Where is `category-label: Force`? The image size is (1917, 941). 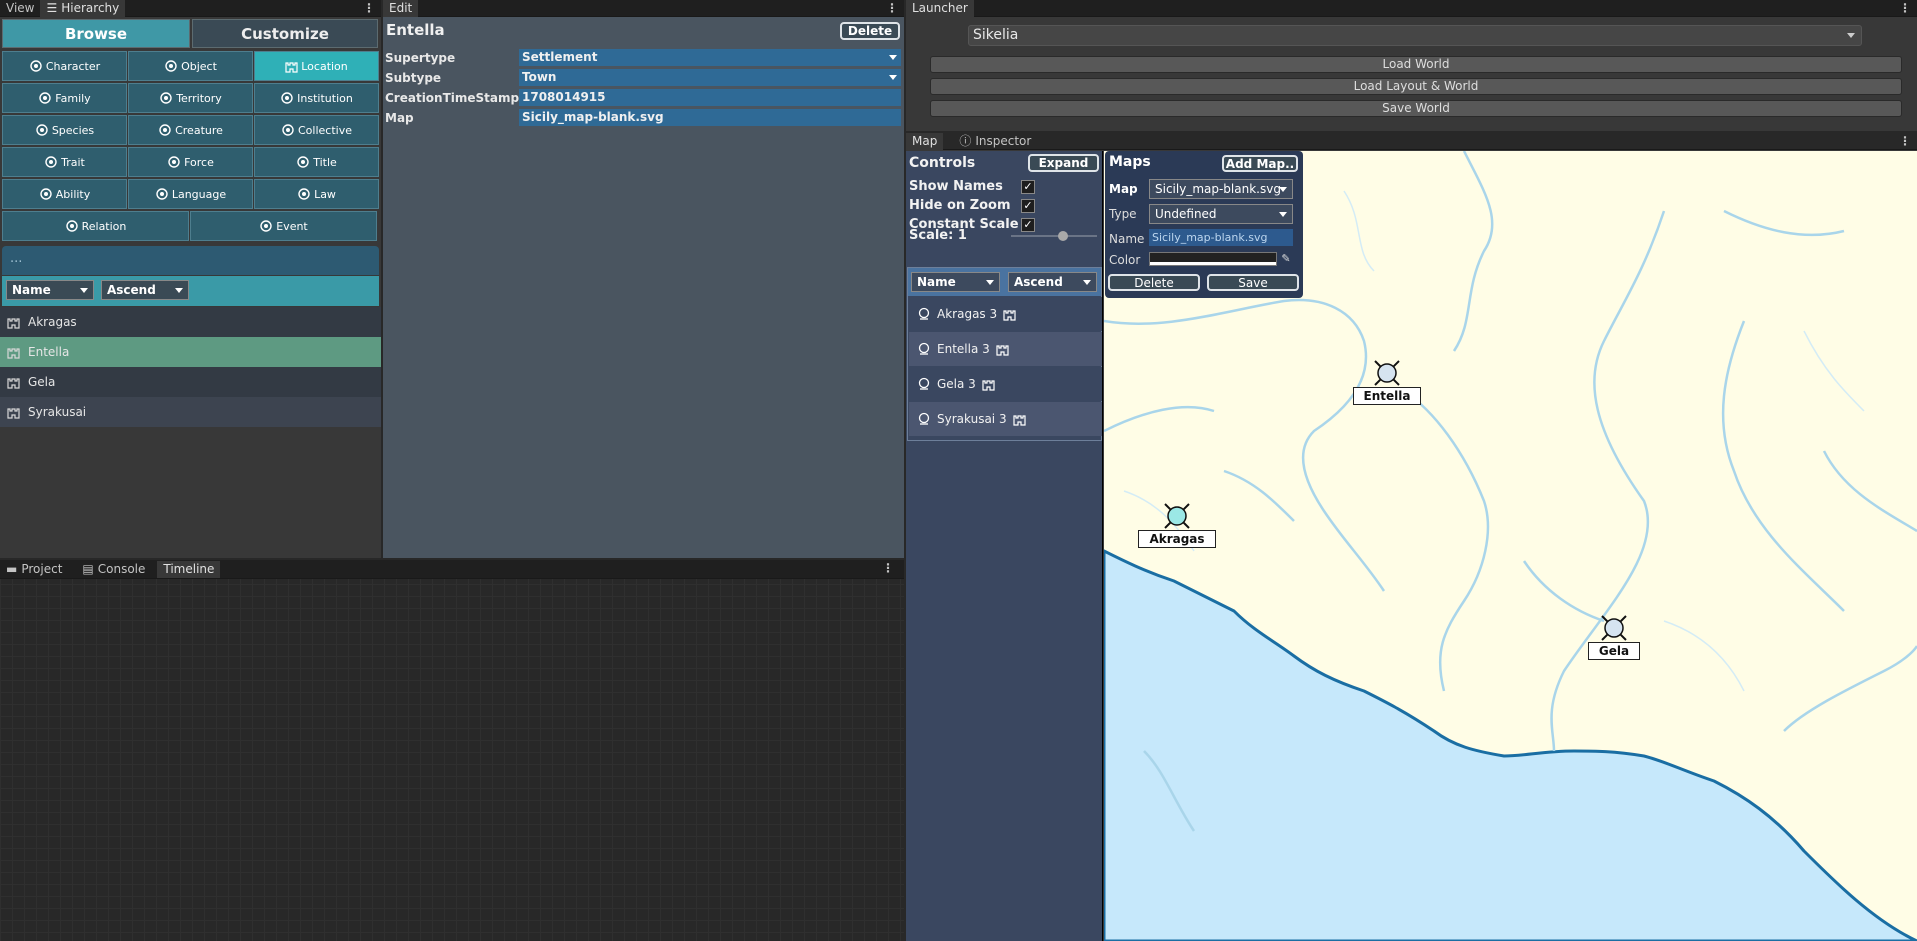 category-label: Force is located at coordinates (199, 162).